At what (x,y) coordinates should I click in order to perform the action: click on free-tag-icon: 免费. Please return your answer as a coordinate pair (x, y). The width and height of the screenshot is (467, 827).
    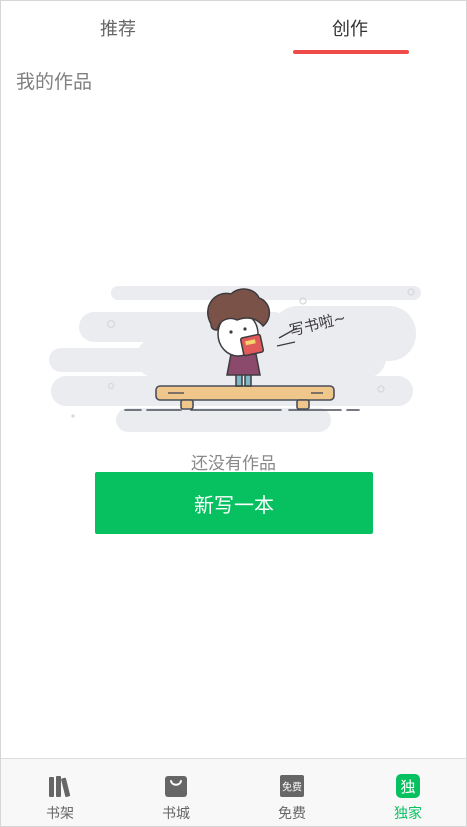
    Looking at the image, I should click on (292, 786).